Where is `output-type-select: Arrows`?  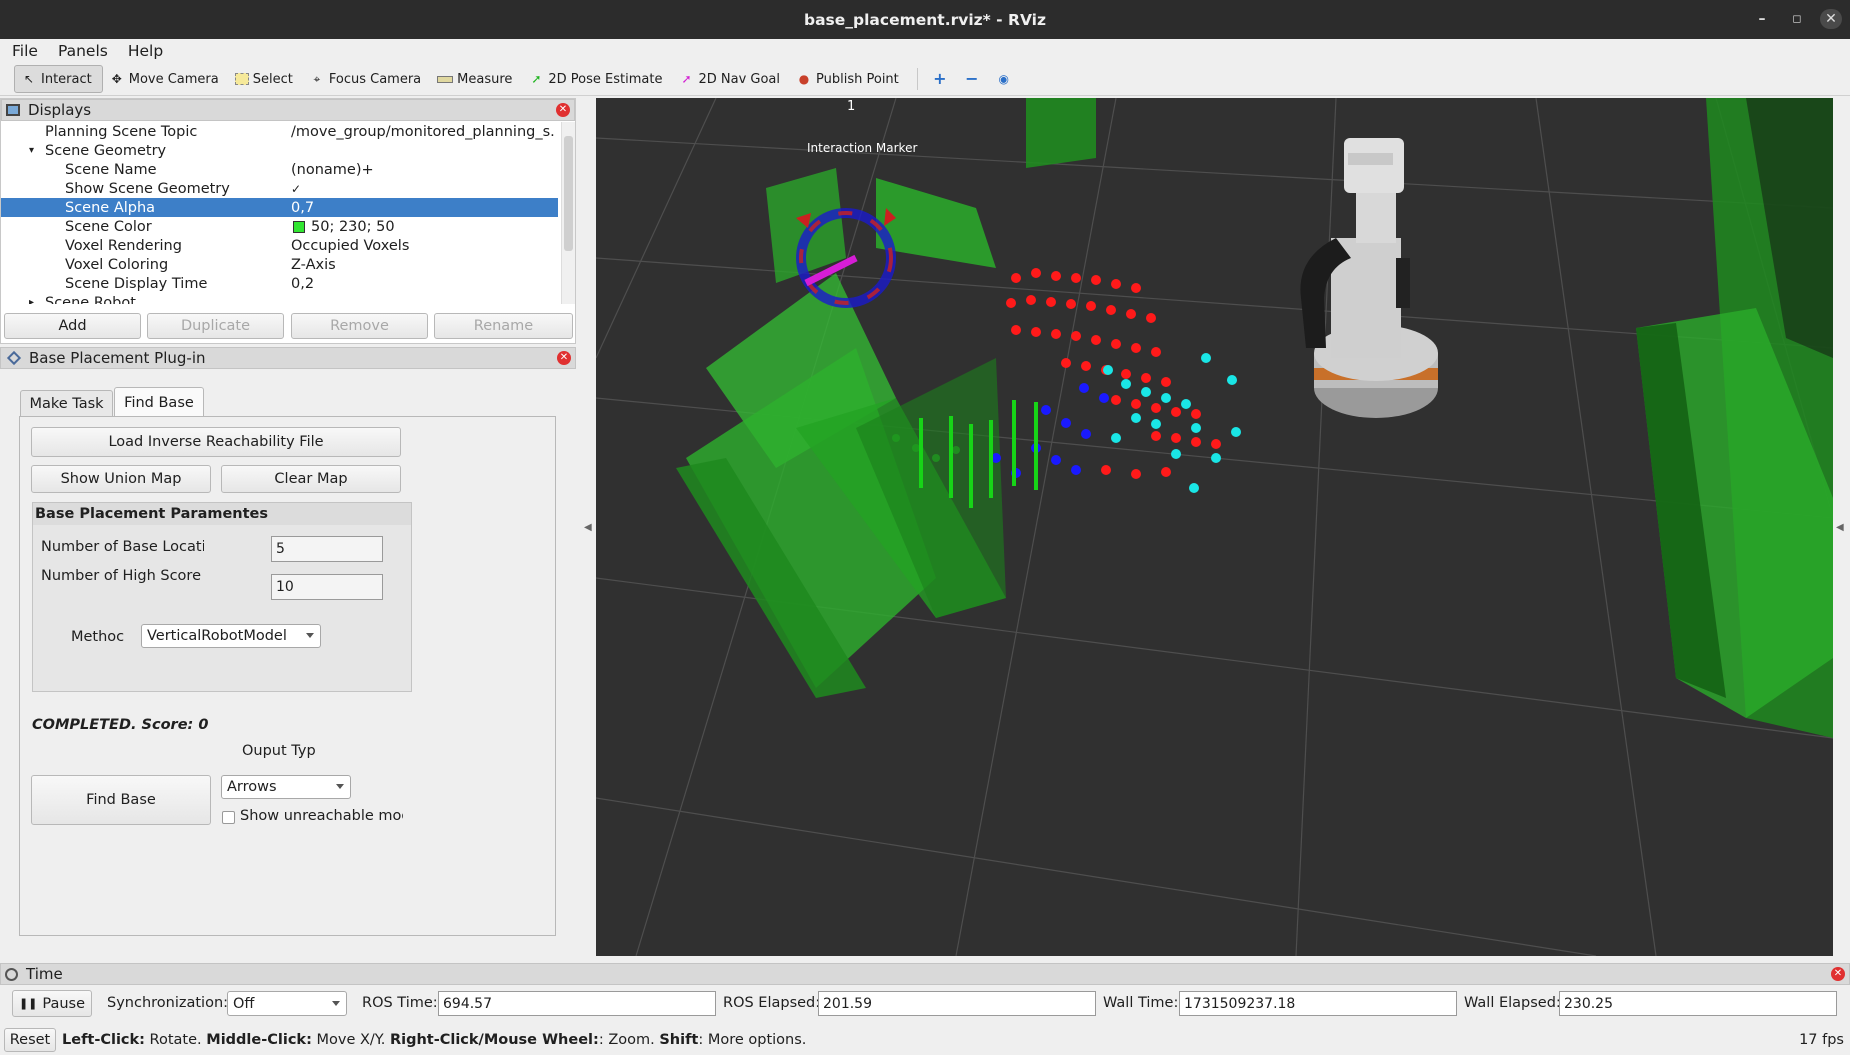
output-type-select: Arrows is located at coordinates (286, 787).